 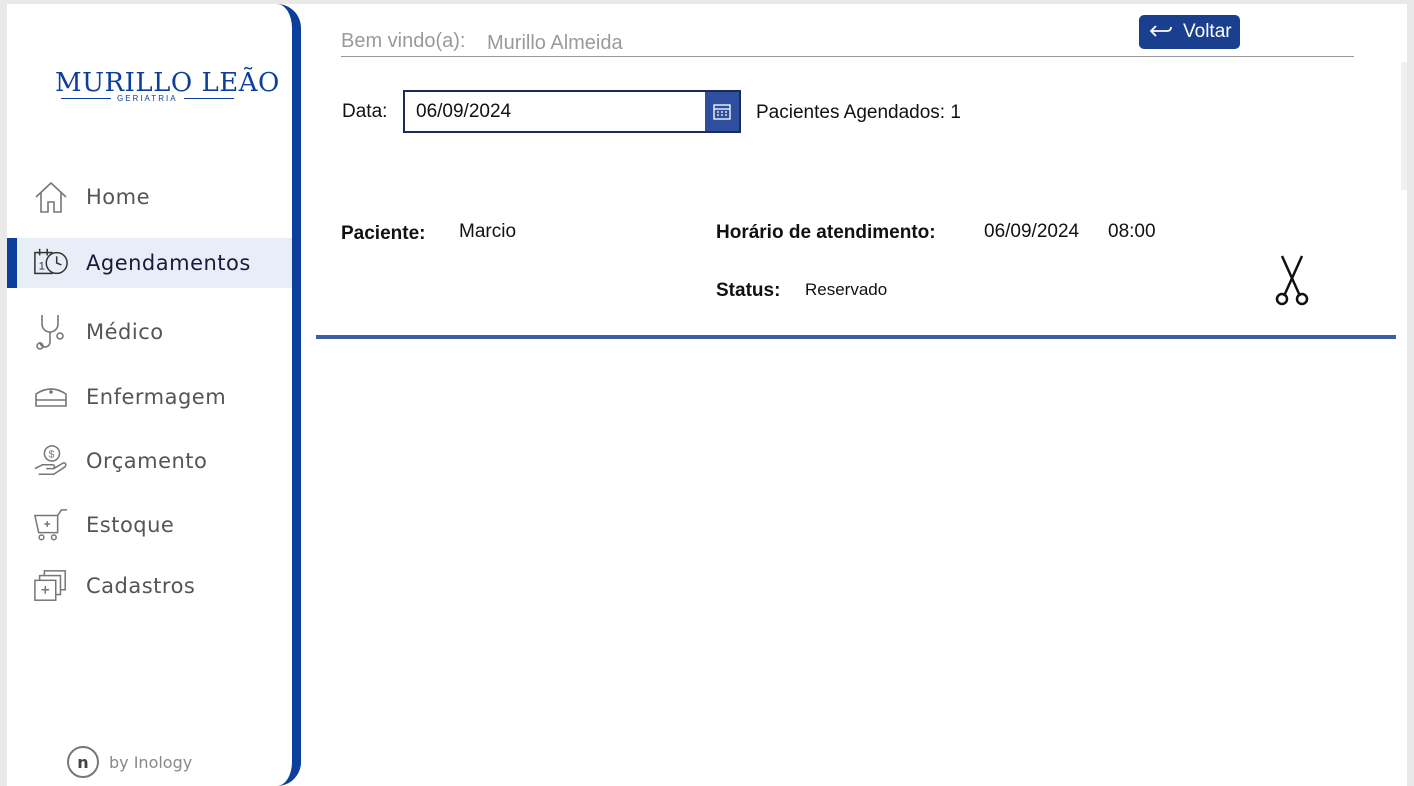 I want to click on sidebar-item-medico: Médico, so click(x=149, y=332).